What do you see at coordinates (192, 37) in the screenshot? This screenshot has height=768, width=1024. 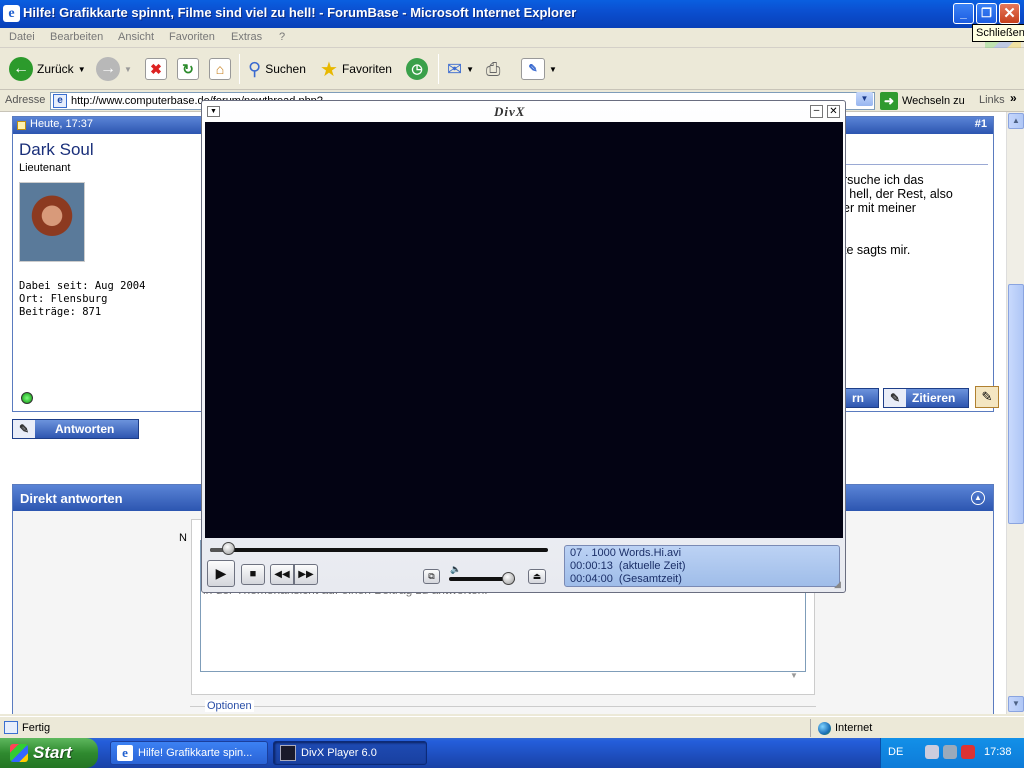 I see `menu-favoriten: Favoriten` at bounding box center [192, 37].